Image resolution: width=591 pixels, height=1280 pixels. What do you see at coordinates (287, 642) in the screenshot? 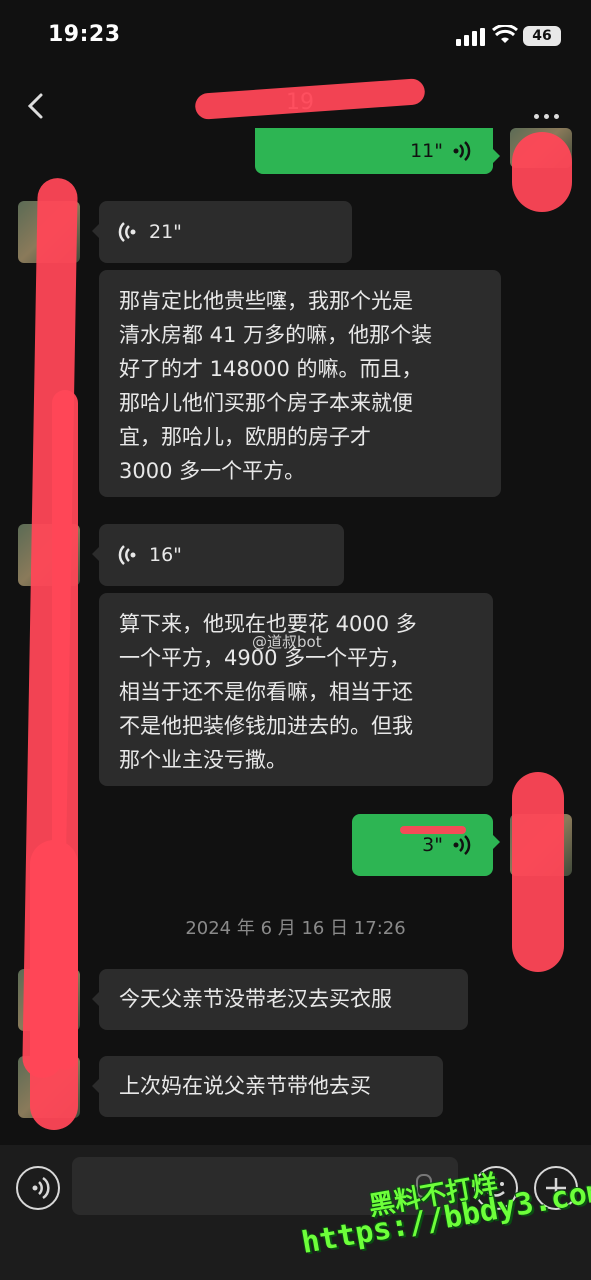
I see `weibo-watermark: @道叔bot` at bounding box center [287, 642].